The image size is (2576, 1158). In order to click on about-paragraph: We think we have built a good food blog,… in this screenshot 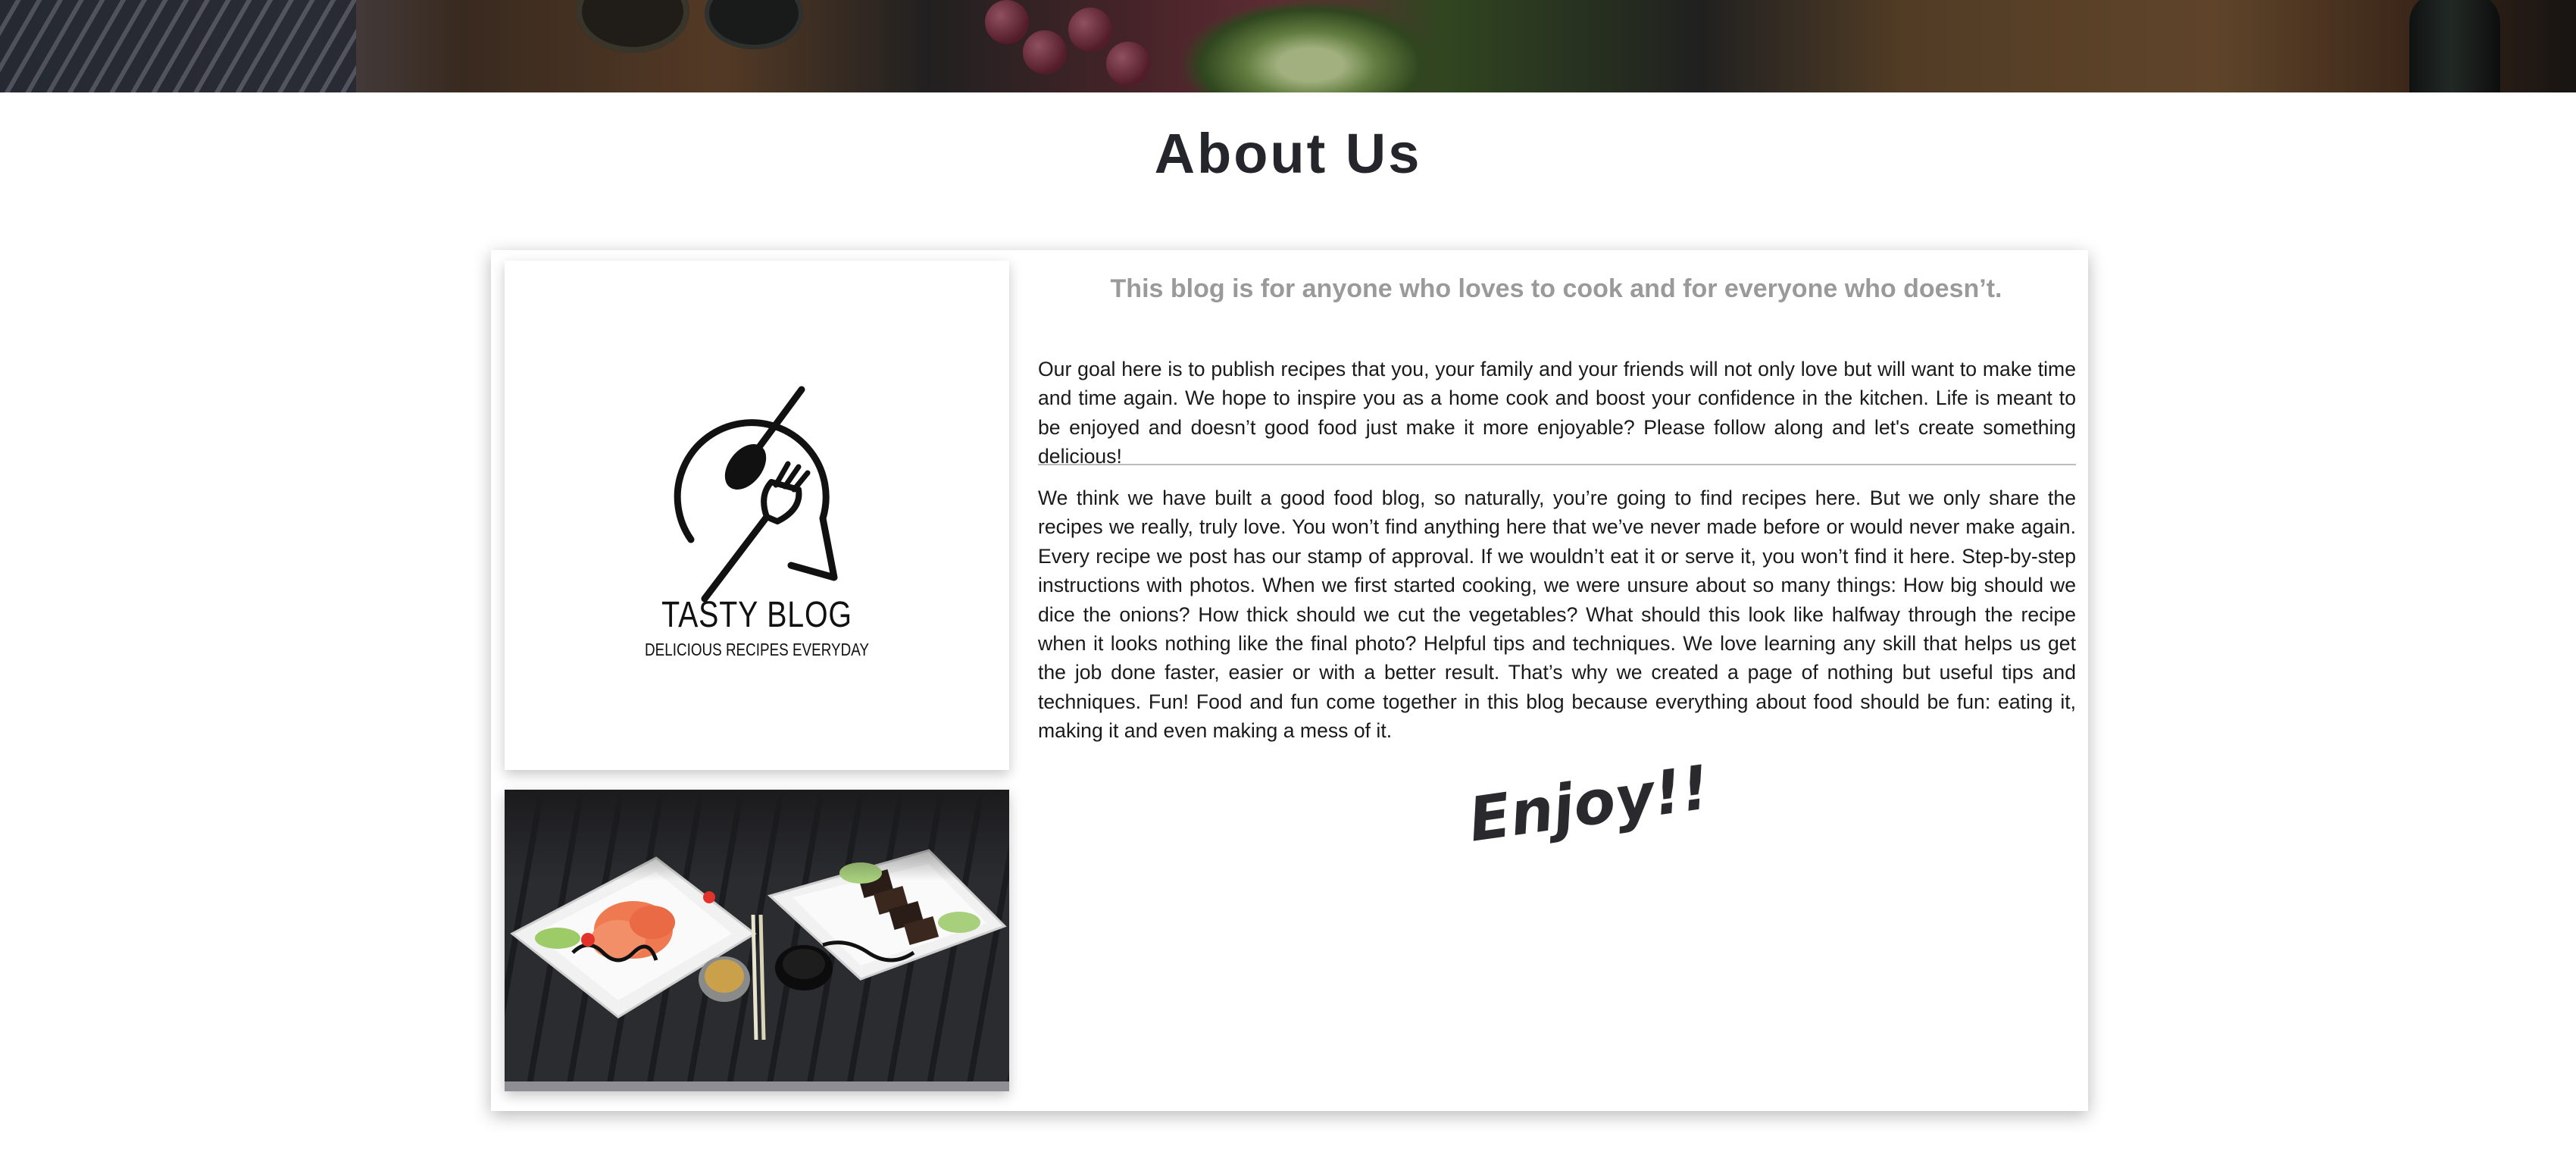, I will do `click(1557, 615)`.